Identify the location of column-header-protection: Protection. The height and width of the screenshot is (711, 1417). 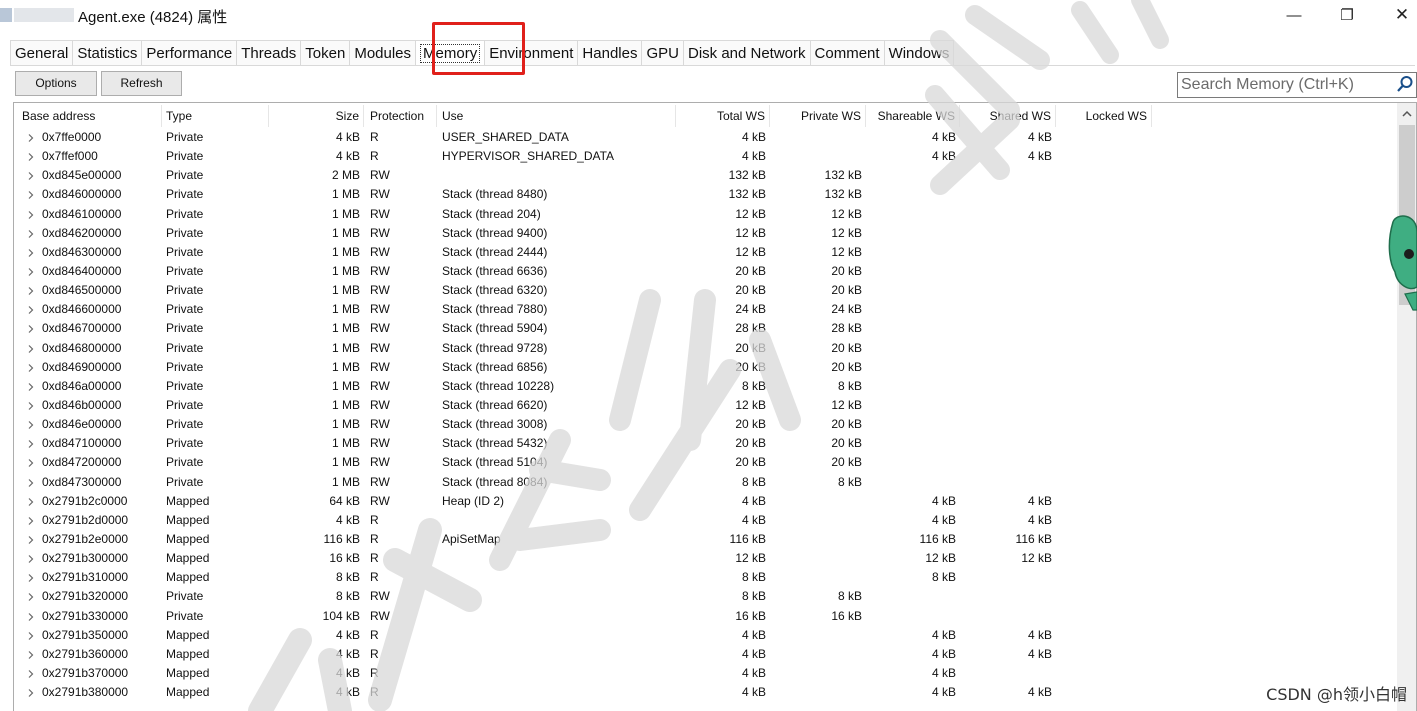
(401, 116).